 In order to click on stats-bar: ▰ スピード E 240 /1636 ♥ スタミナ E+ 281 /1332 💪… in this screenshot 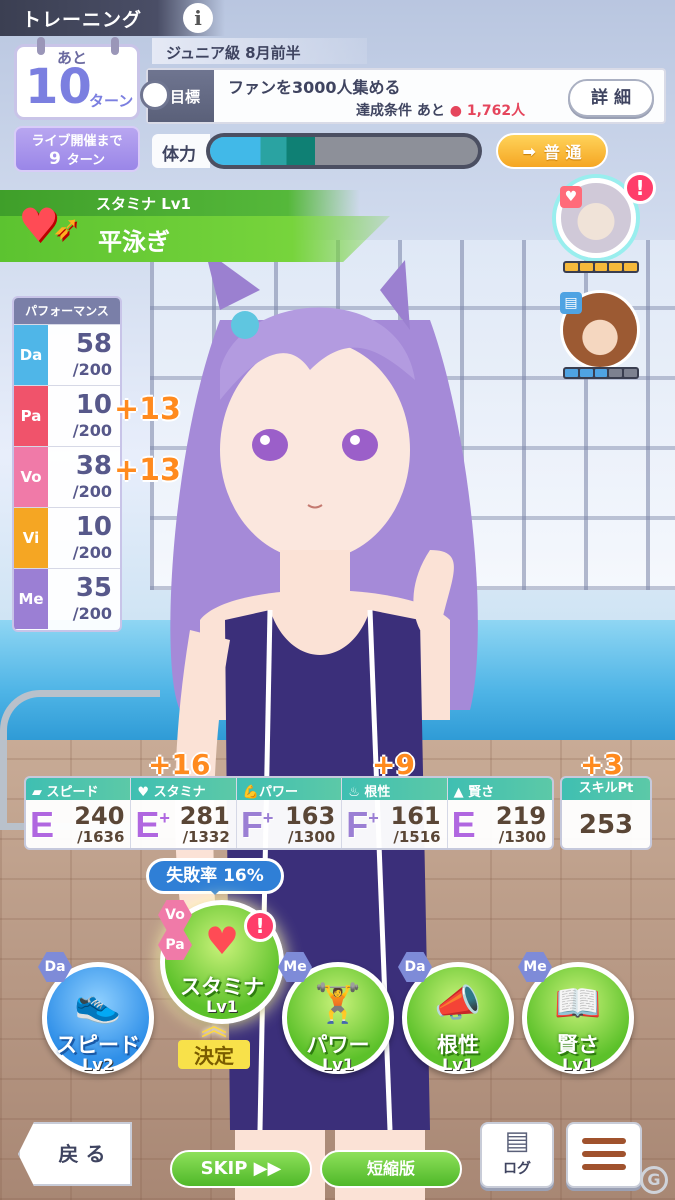, I will do `click(289, 813)`.